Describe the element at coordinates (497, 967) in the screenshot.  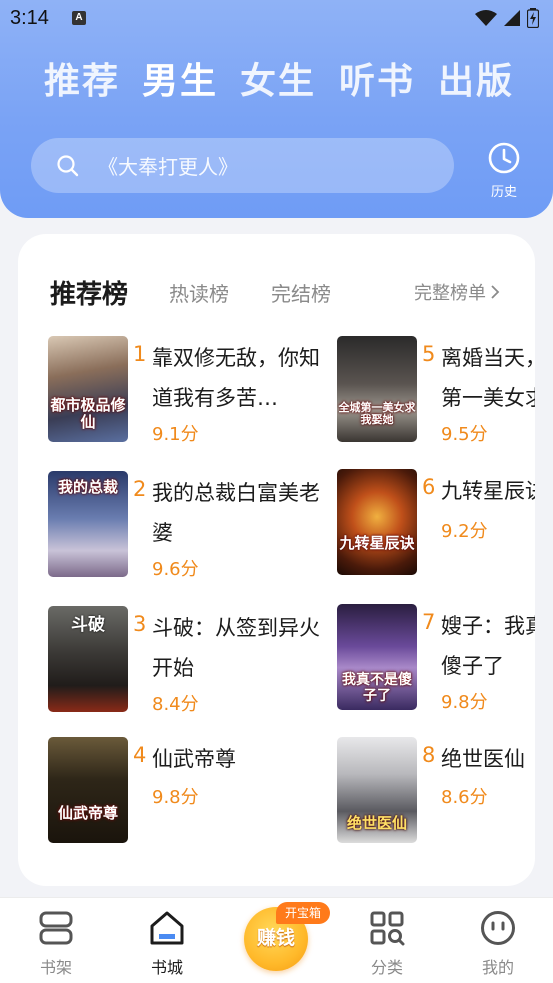
I see `nav-profile-label: 我的` at that location.